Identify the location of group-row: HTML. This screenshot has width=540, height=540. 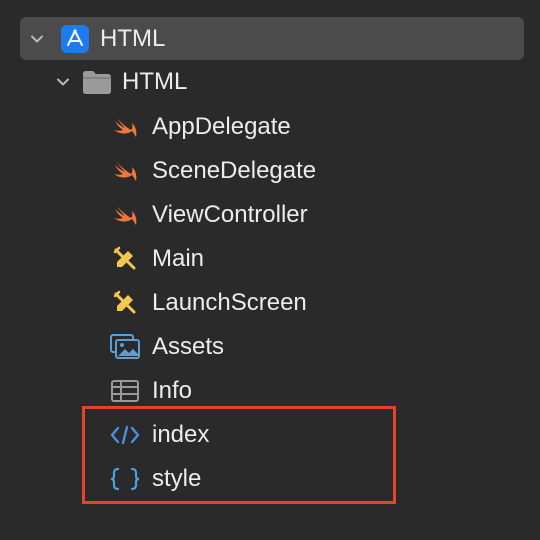
(119, 82).